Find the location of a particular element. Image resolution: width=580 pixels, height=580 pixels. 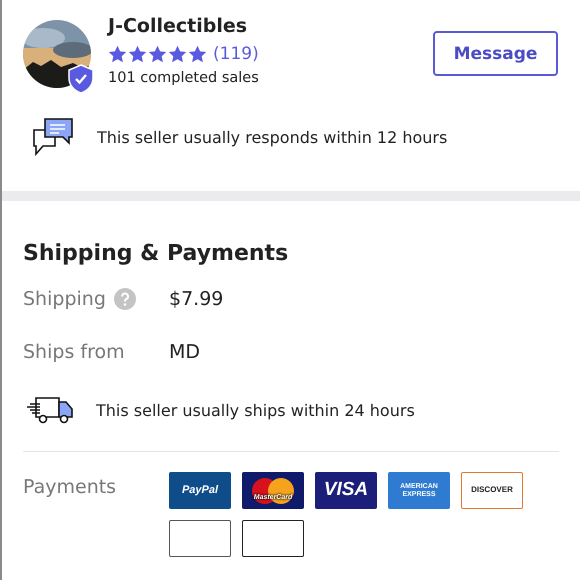

help-icon is located at coordinates (125, 299).